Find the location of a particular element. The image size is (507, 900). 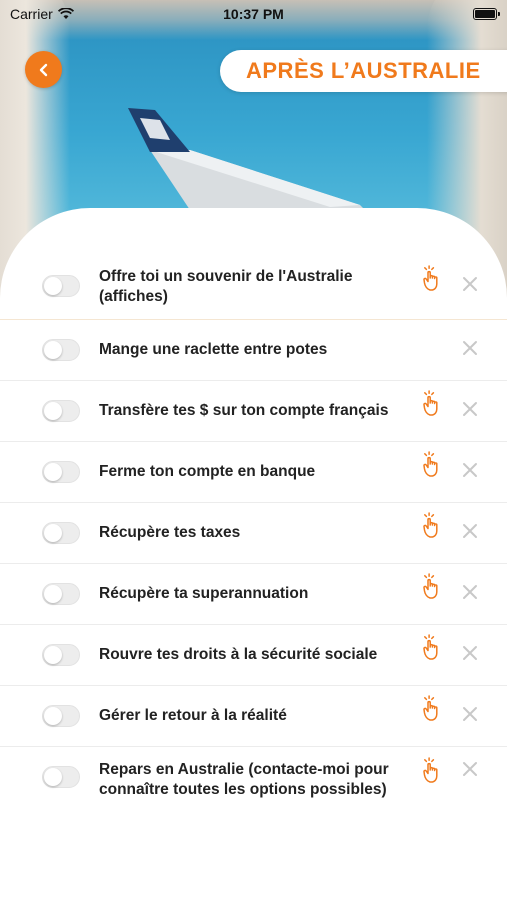

task-label: Rouvre tes droits à la sécurité sociale is located at coordinates (238, 654).